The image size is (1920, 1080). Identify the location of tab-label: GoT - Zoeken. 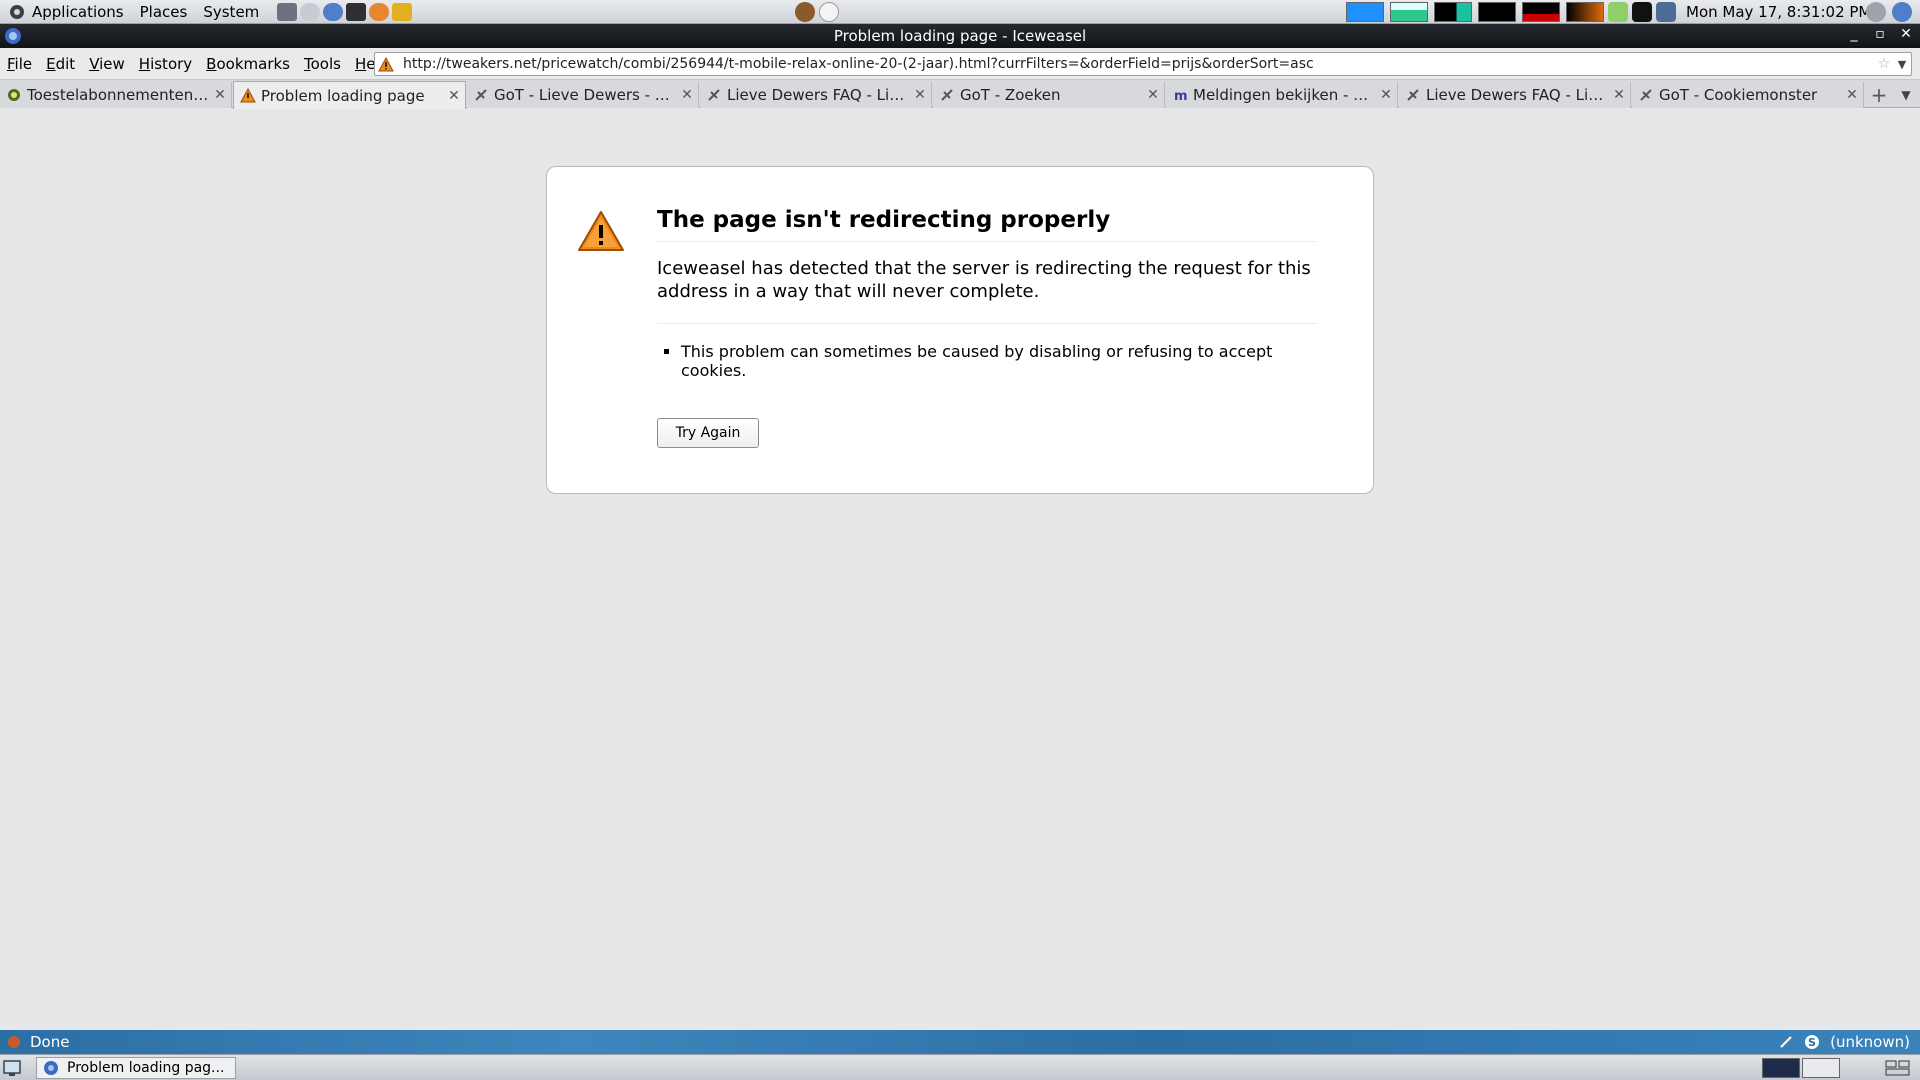
(1010, 95).